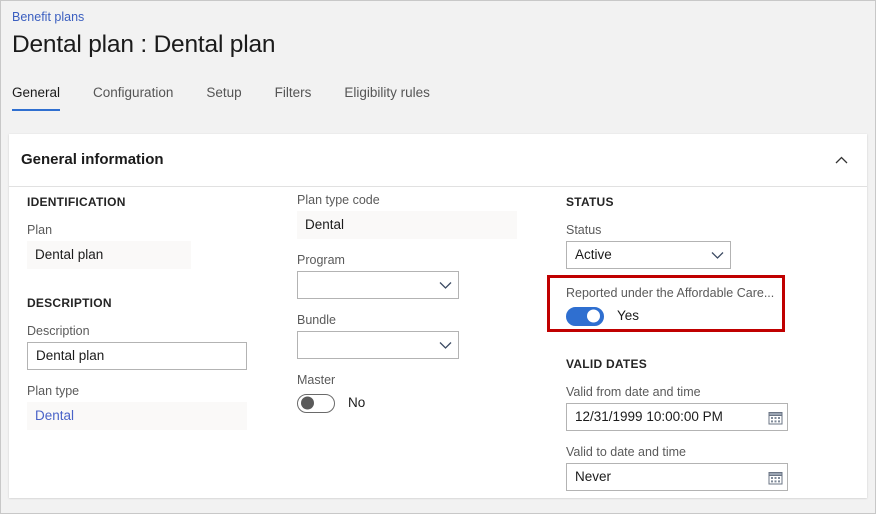  What do you see at coordinates (387, 97) in the screenshot?
I see `tab-eligibility-rules: Eligibility rules` at bounding box center [387, 97].